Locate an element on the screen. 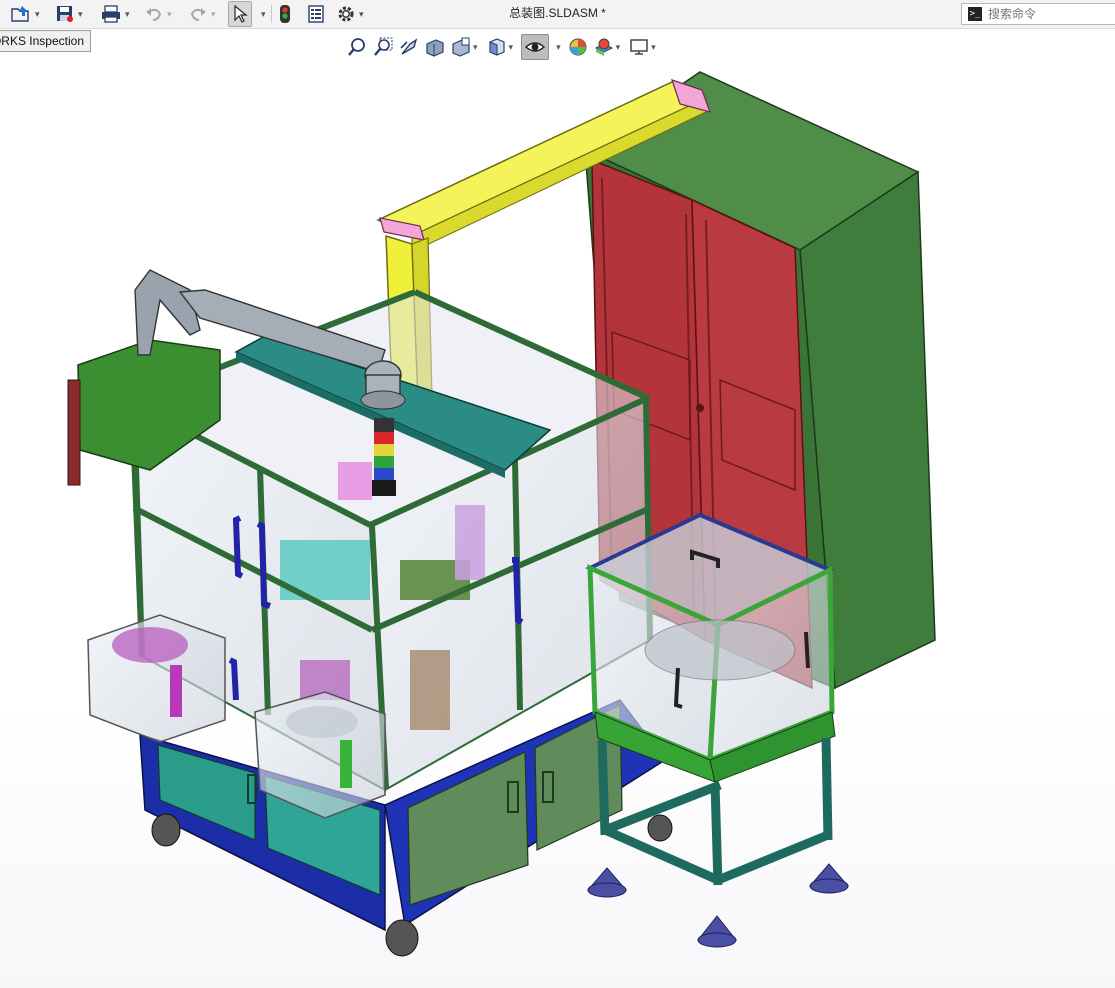  zoom-area-icon is located at coordinates (383, 46).